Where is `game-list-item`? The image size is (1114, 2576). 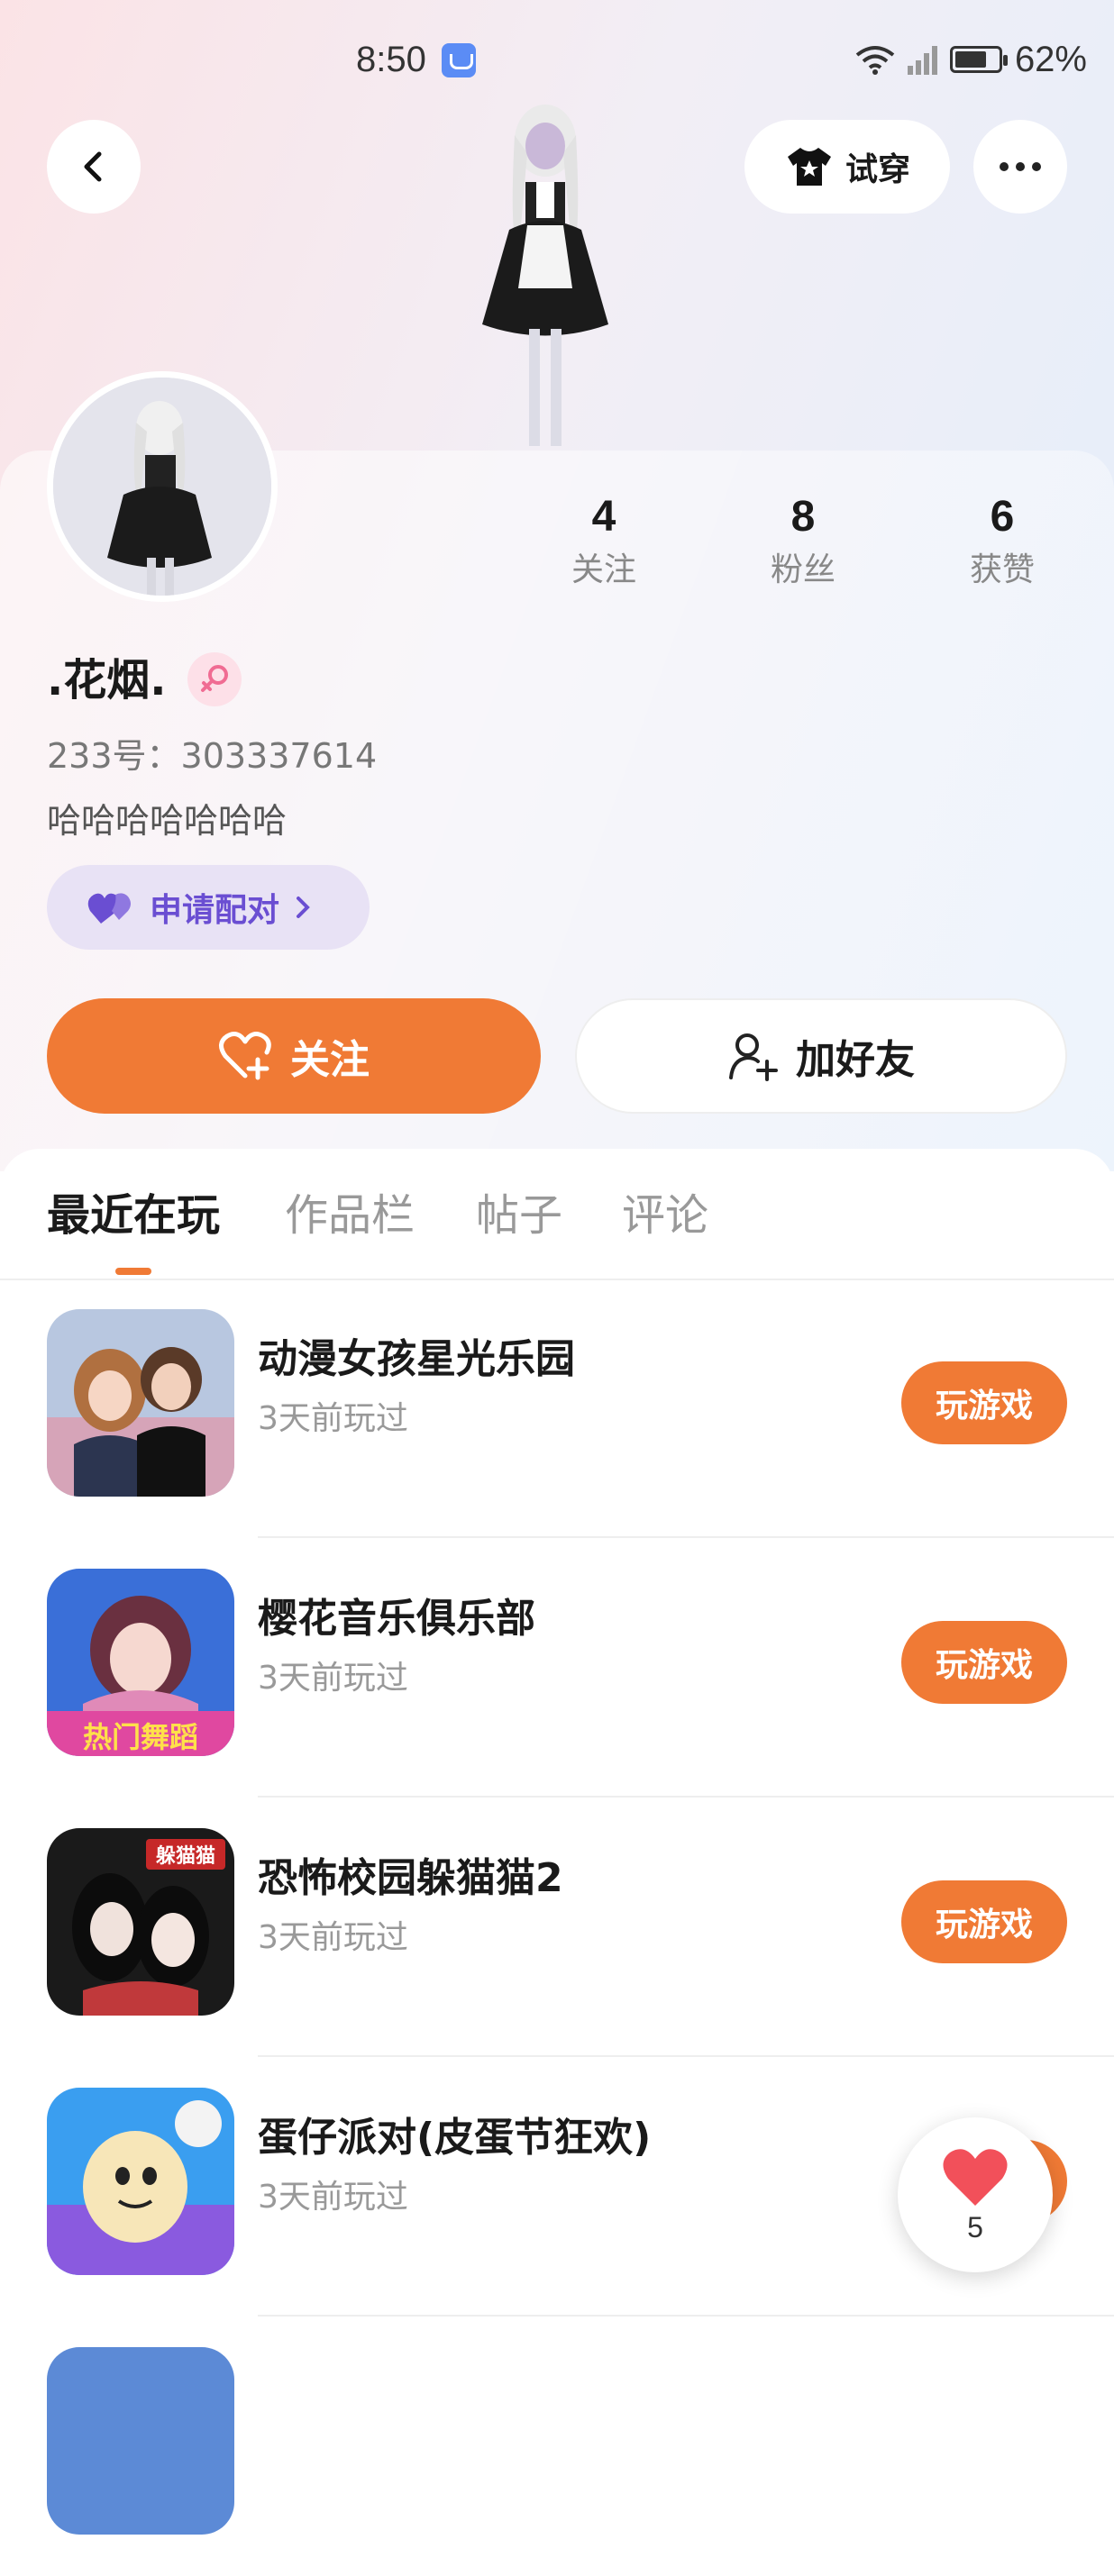 game-list-item is located at coordinates (557, 2446).